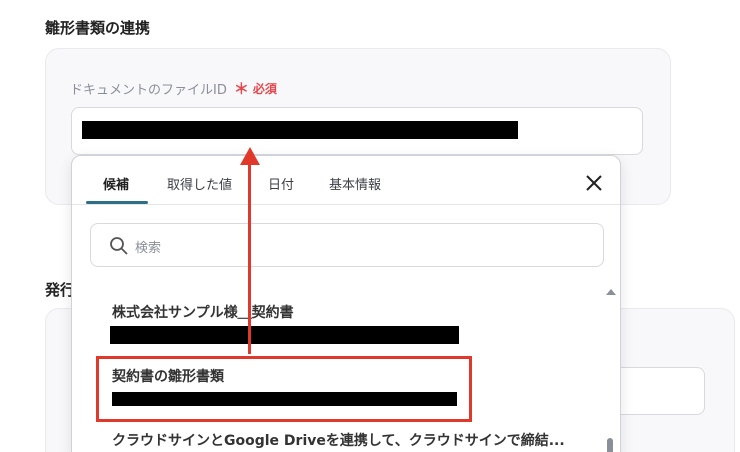  Describe the element at coordinates (59, 290) in the screenshot. I see `section2-title: 発行` at that location.